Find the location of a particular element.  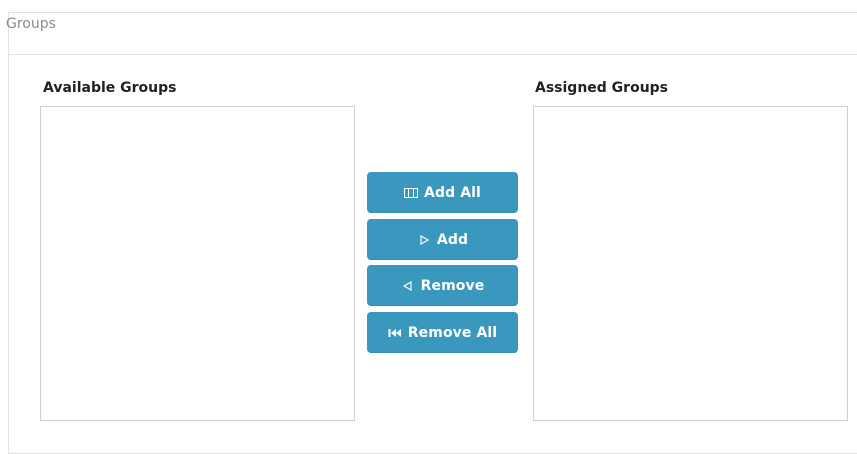

remove-all-icon is located at coordinates (395, 333).